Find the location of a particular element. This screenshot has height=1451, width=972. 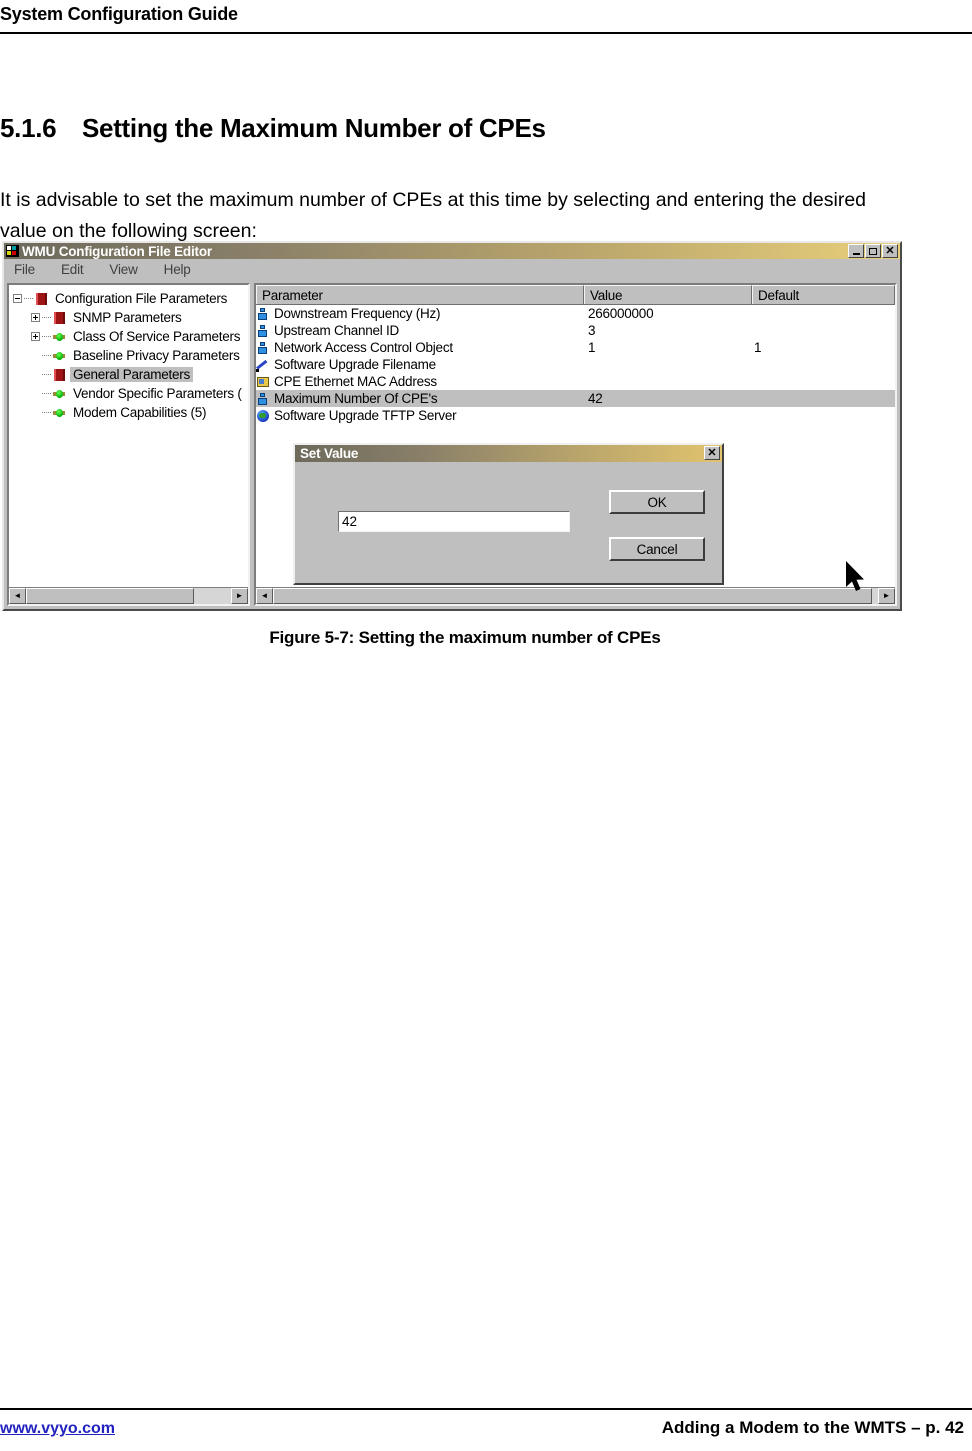

menu-item-file: File is located at coordinates (24, 269).